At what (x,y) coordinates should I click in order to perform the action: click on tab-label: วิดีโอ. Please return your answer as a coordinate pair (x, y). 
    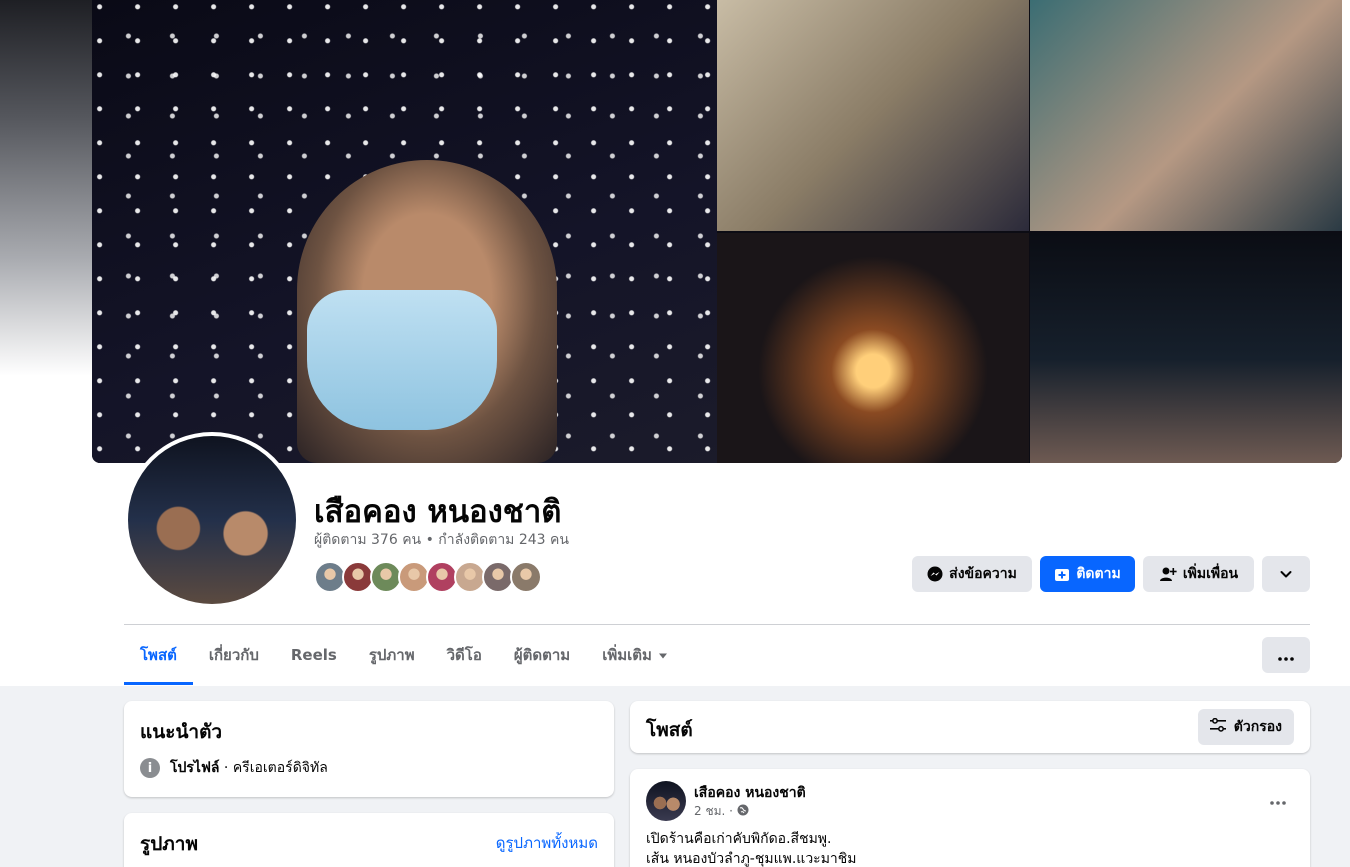
    Looking at the image, I should click on (464, 655).